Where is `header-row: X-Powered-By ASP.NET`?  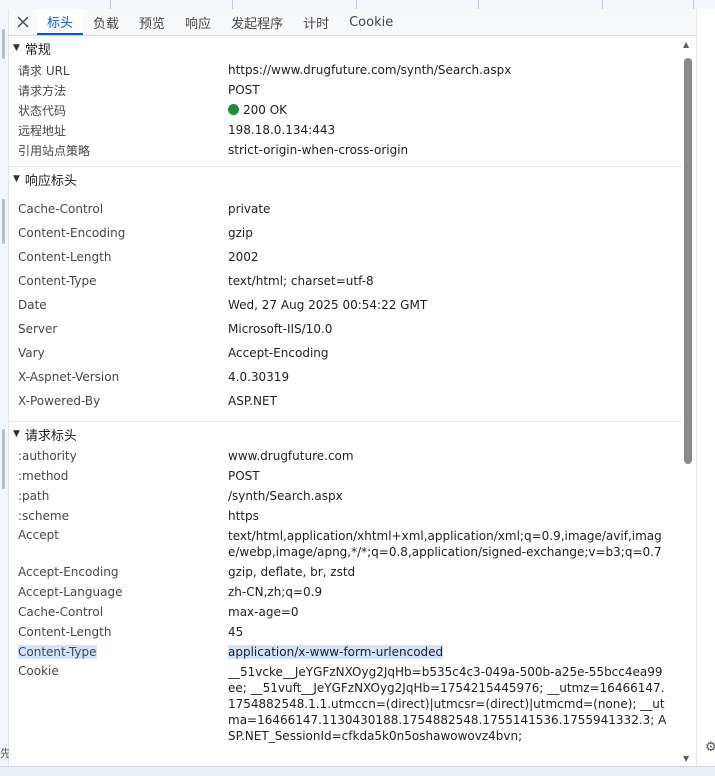
header-row: X-Powered-By ASP.NET is located at coordinates (346, 401).